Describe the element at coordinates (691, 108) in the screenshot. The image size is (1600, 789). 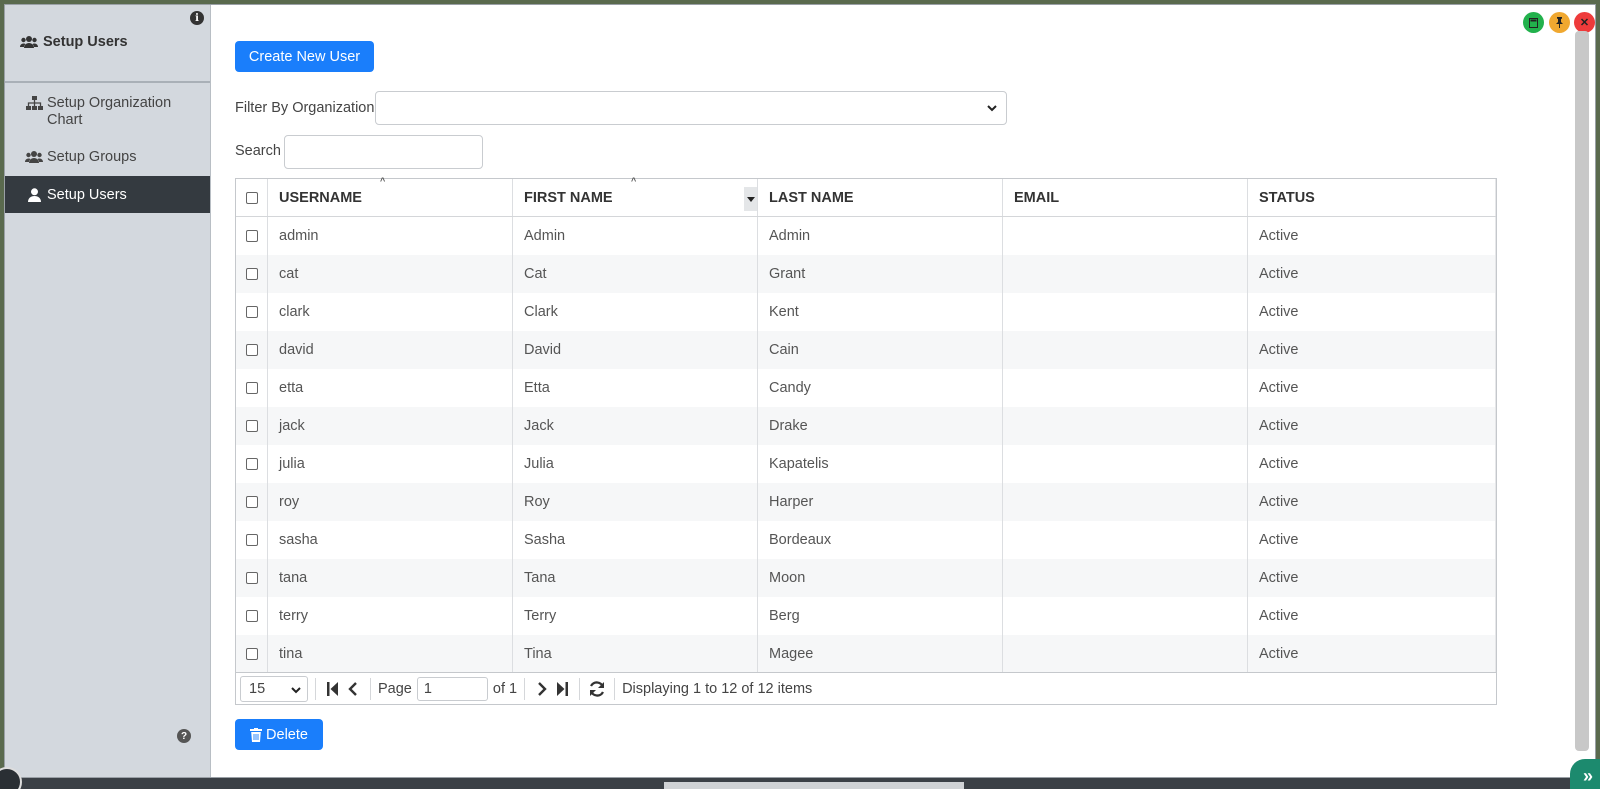
I see `organization-select` at that location.